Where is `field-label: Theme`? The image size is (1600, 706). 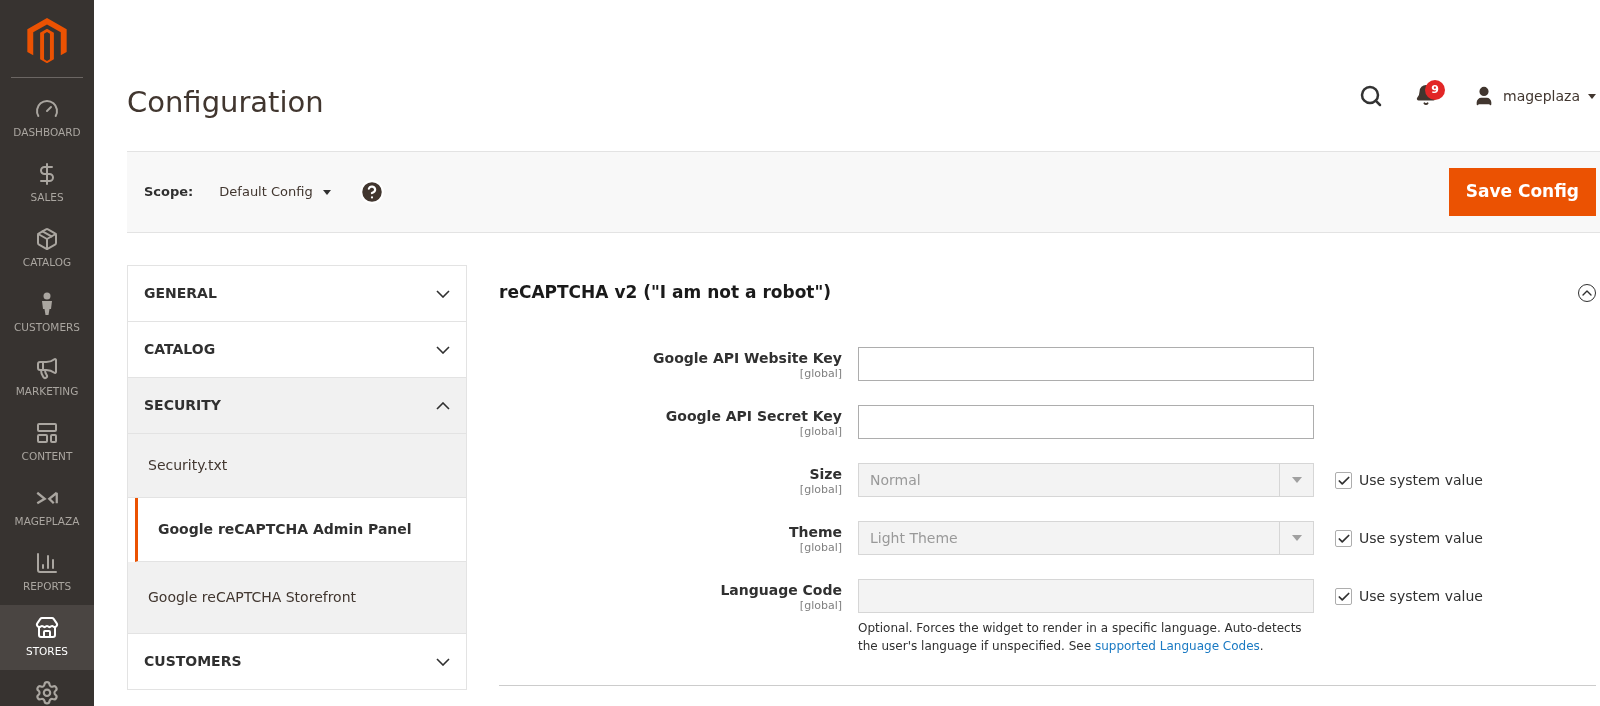 field-label: Theme is located at coordinates (815, 532).